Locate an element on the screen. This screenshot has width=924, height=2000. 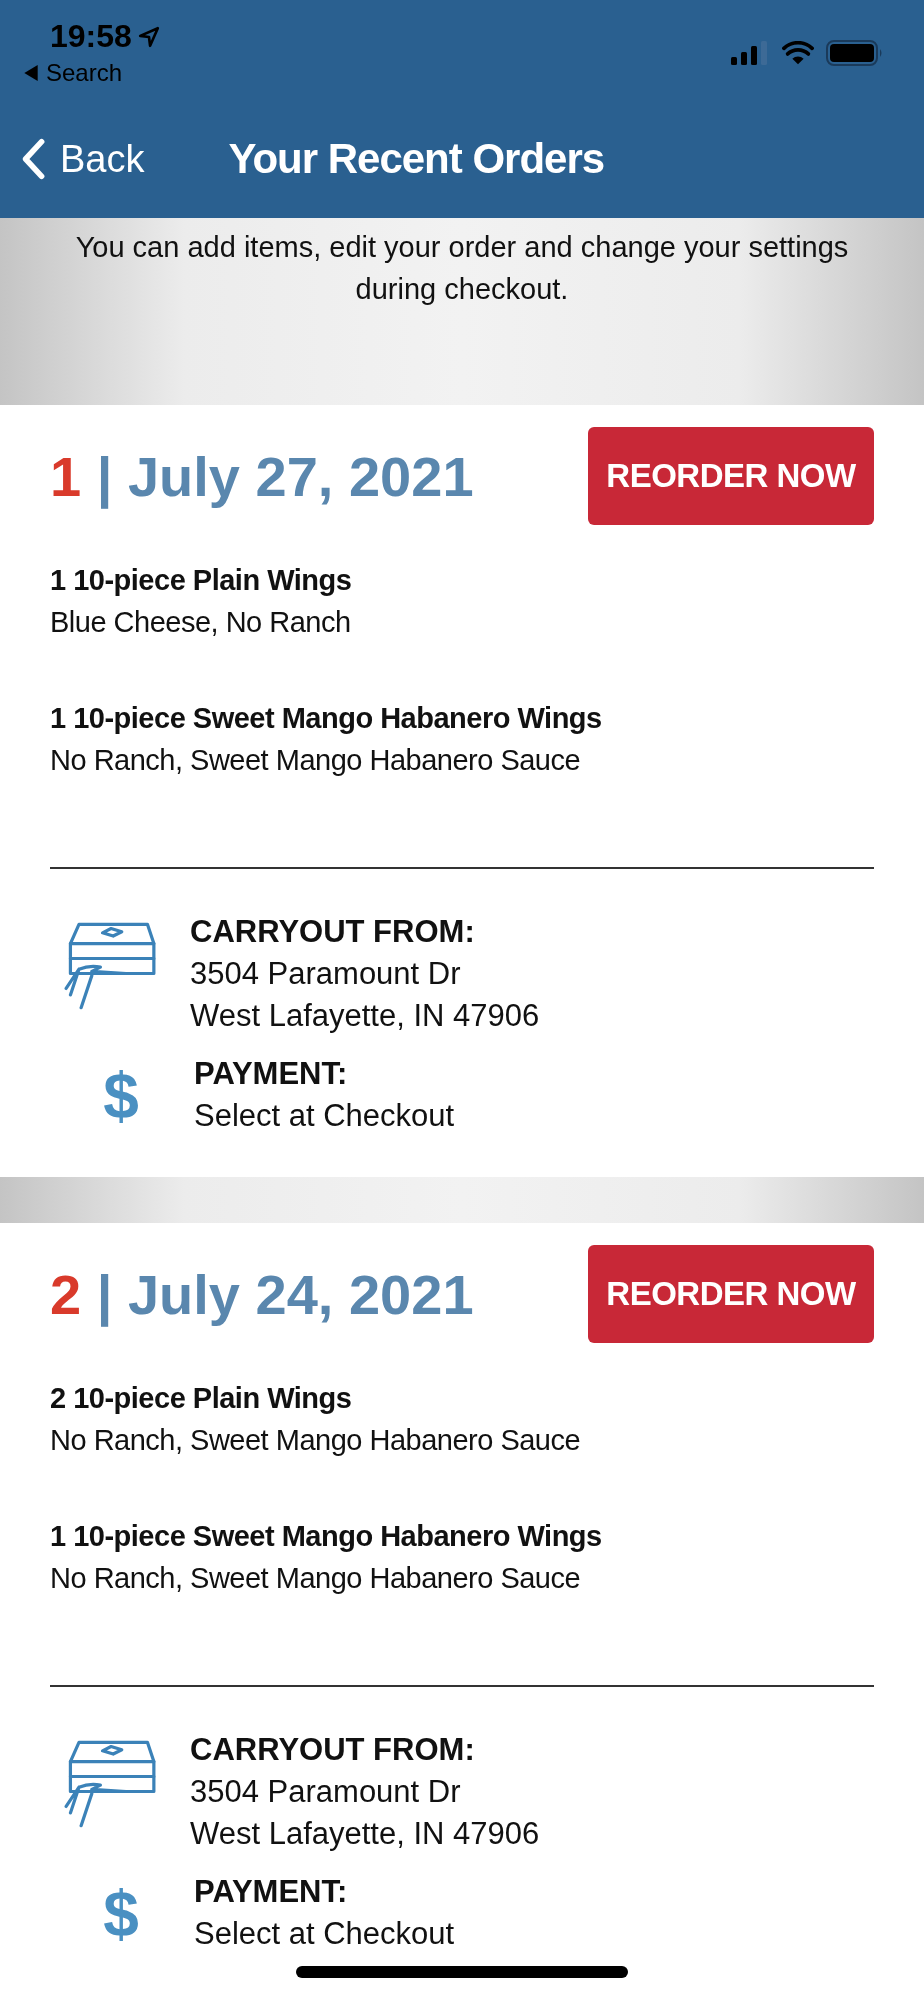
order-heading: 1 | July 27, 2021 is located at coordinates (262, 476).